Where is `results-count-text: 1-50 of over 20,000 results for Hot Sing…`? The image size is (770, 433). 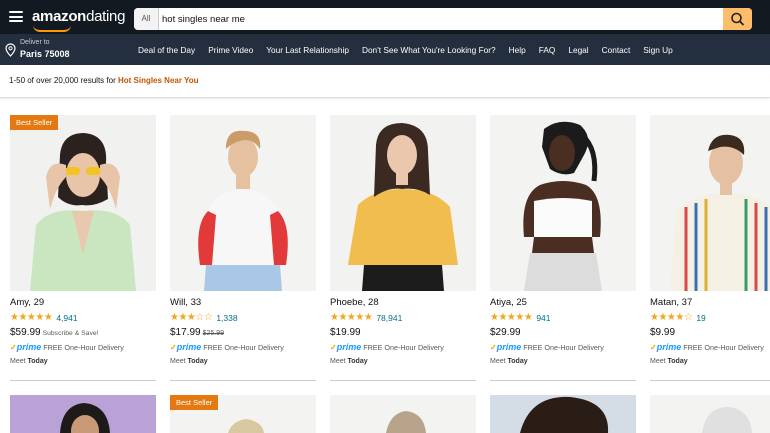 results-count-text: 1-50 of over 20,000 results for Hot Sing… is located at coordinates (104, 80).